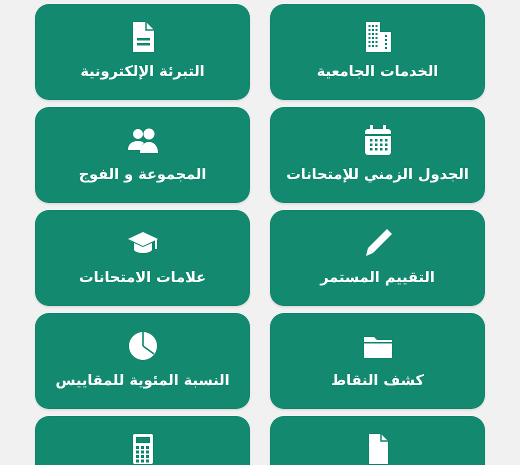 Image resolution: width=520 pixels, height=465 pixels. I want to click on menu-tile: الجدول الزمني للإمتحانات, so click(377, 155).